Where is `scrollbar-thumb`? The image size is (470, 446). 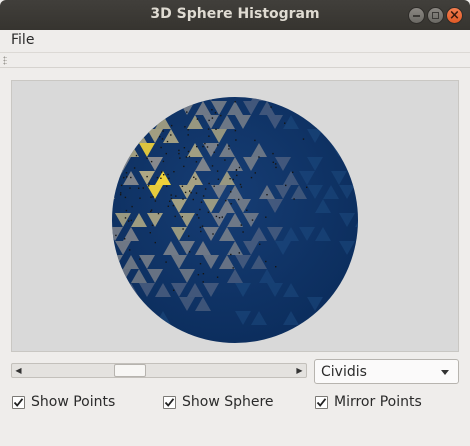
scrollbar-thumb is located at coordinates (130, 370).